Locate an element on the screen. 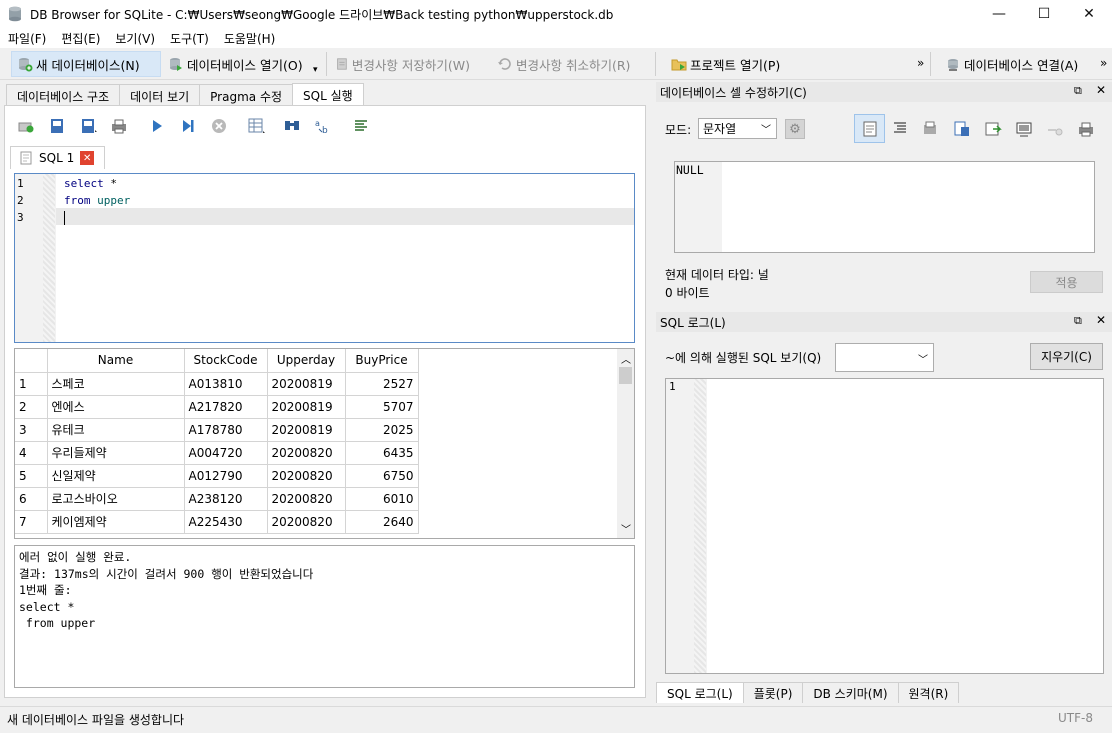  table-row: 6 로고스바이오 A238120 20200820 6010 is located at coordinates (217, 499).